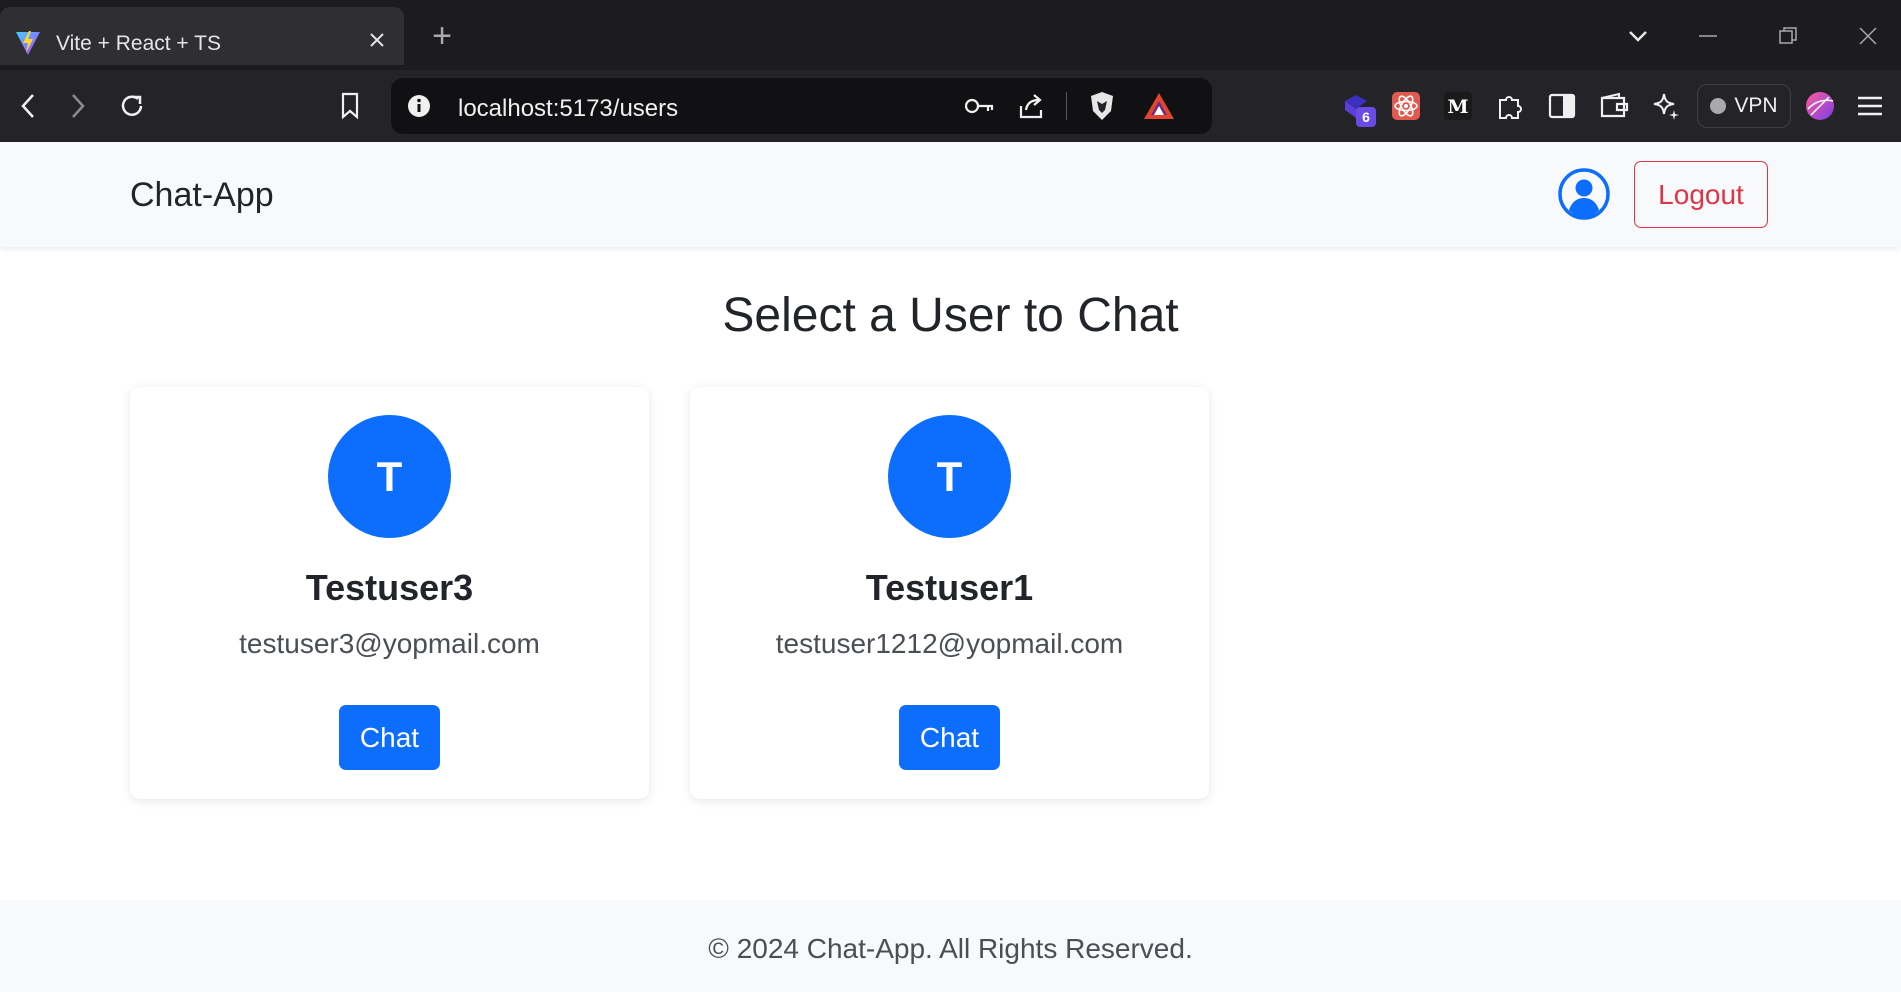 The width and height of the screenshot is (1901, 992). Describe the element at coordinates (1102, 106) in the screenshot. I see `brave-shield-icon` at that location.